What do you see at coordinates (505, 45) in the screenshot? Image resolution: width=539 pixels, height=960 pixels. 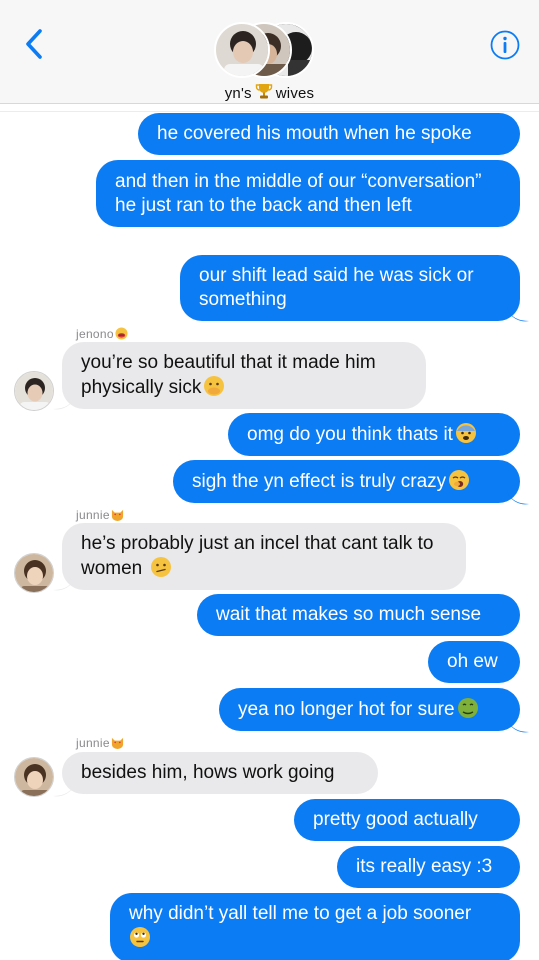 I see `info-icon` at bounding box center [505, 45].